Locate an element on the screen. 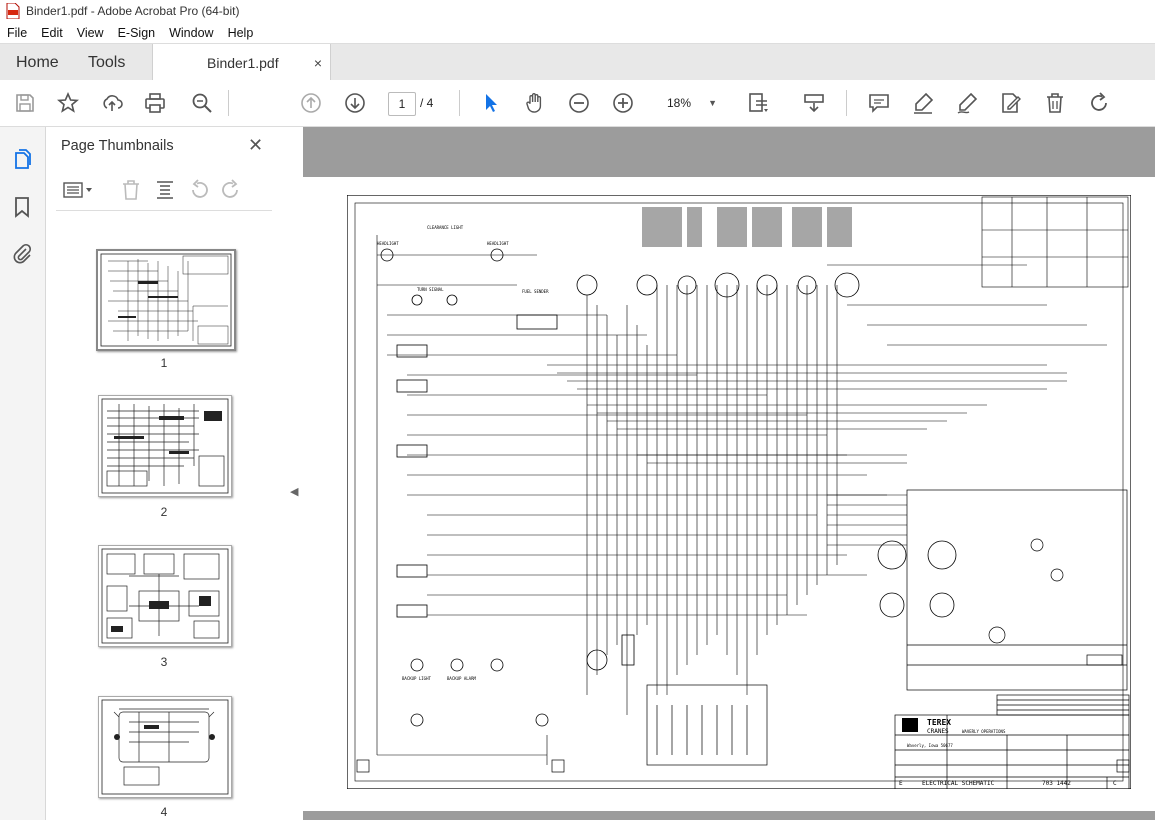 This screenshot has height=820, width=1155. rotate-right-icon is located at coordinates (231, 190).